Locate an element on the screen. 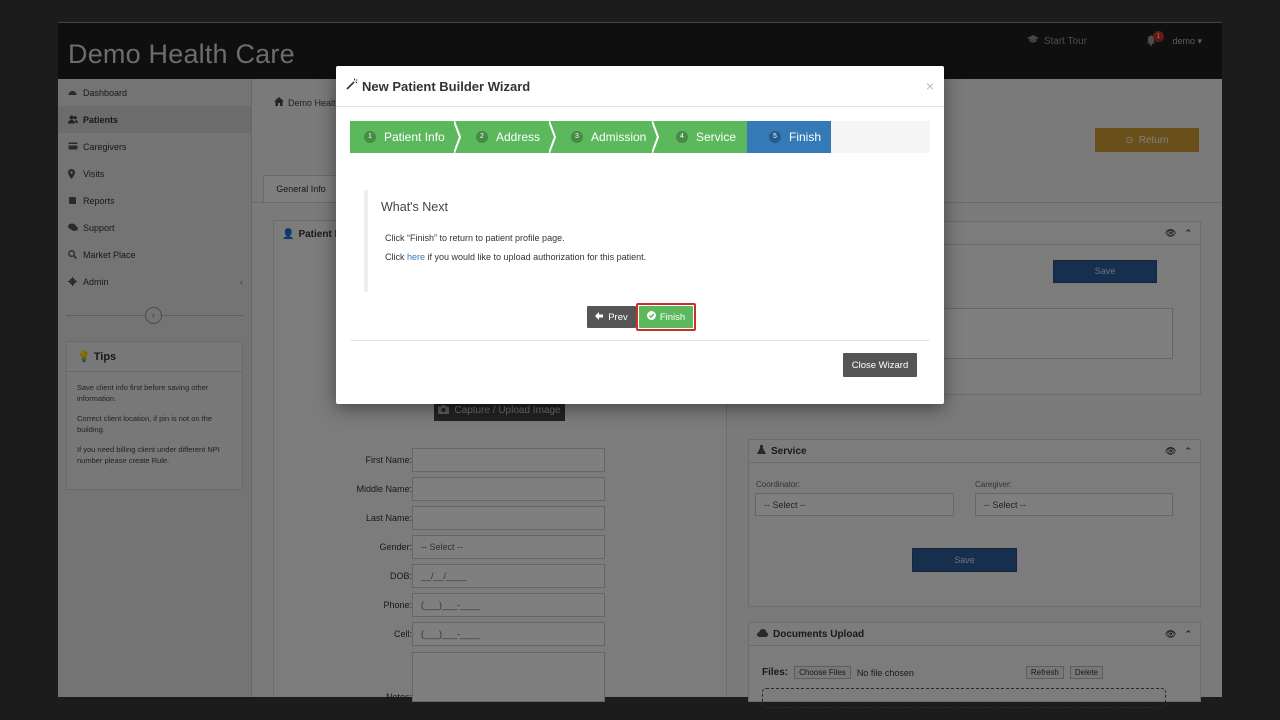 Image resolution: width=1280 pixels, height=720 pixels. step-number: 2 is located at coordinates (482, 137).